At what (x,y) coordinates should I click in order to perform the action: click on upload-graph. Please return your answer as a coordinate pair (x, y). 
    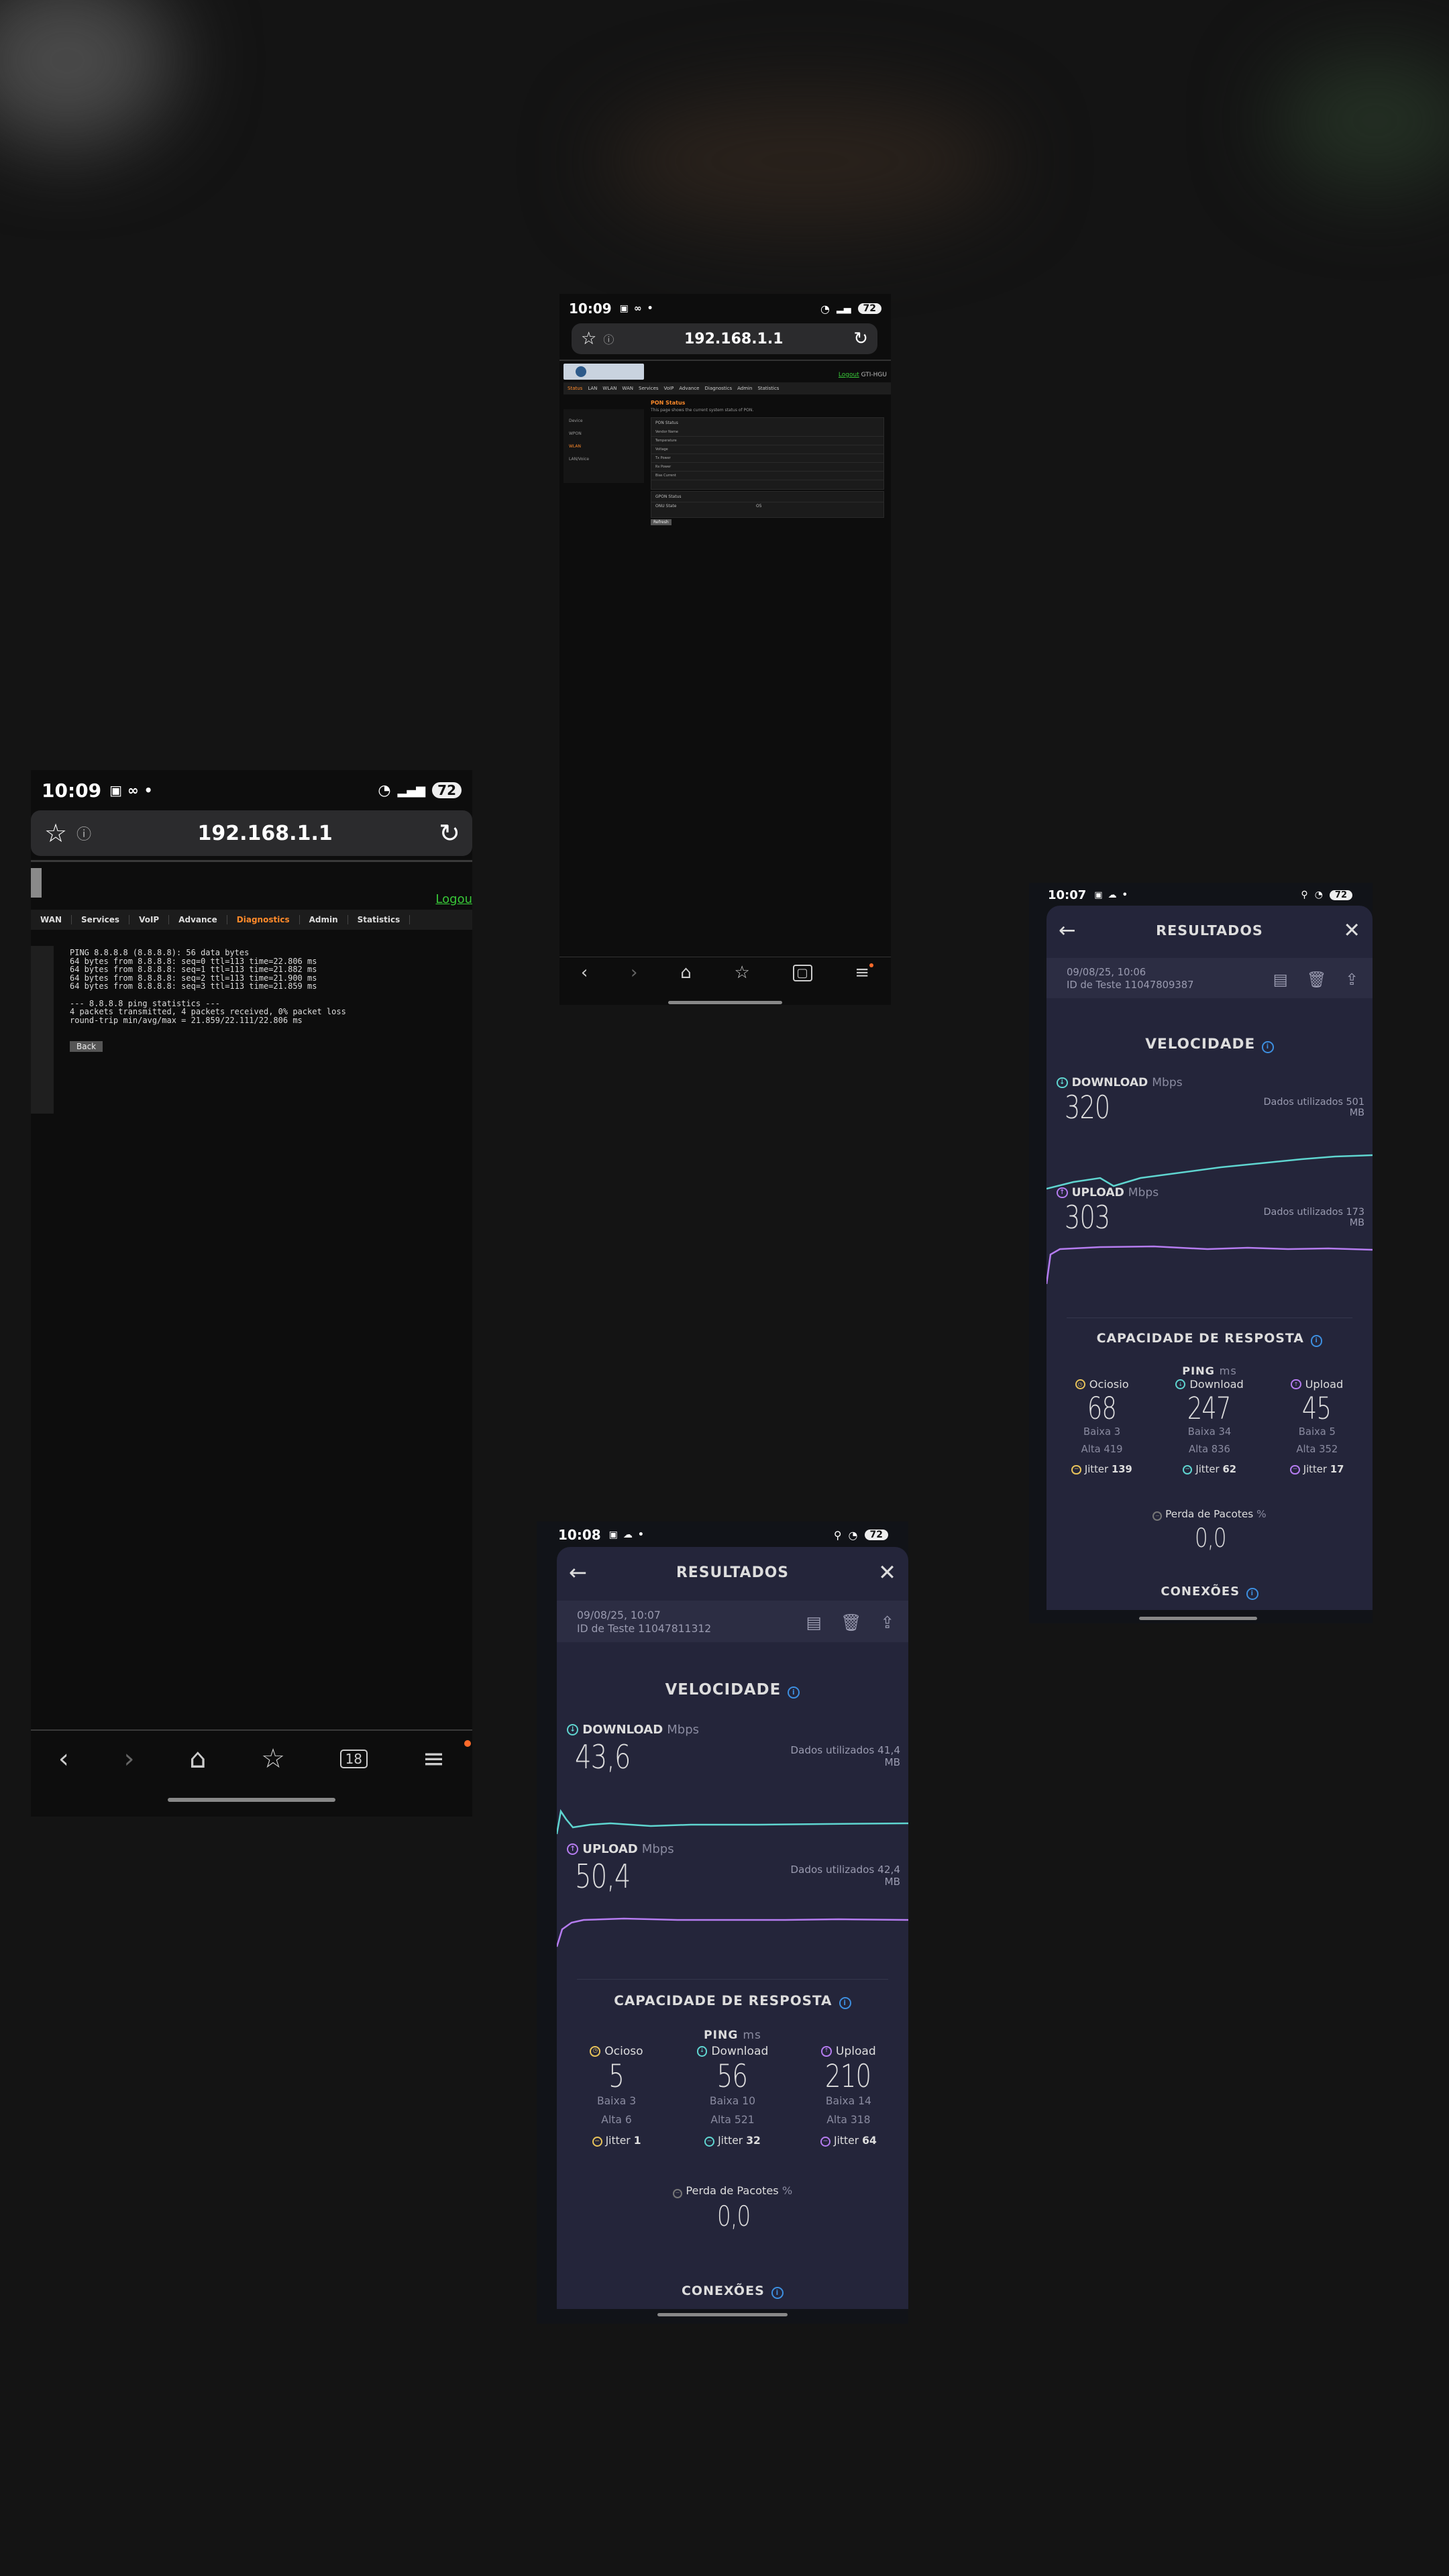
    Looking at the image, I should click on (1209, 1265).